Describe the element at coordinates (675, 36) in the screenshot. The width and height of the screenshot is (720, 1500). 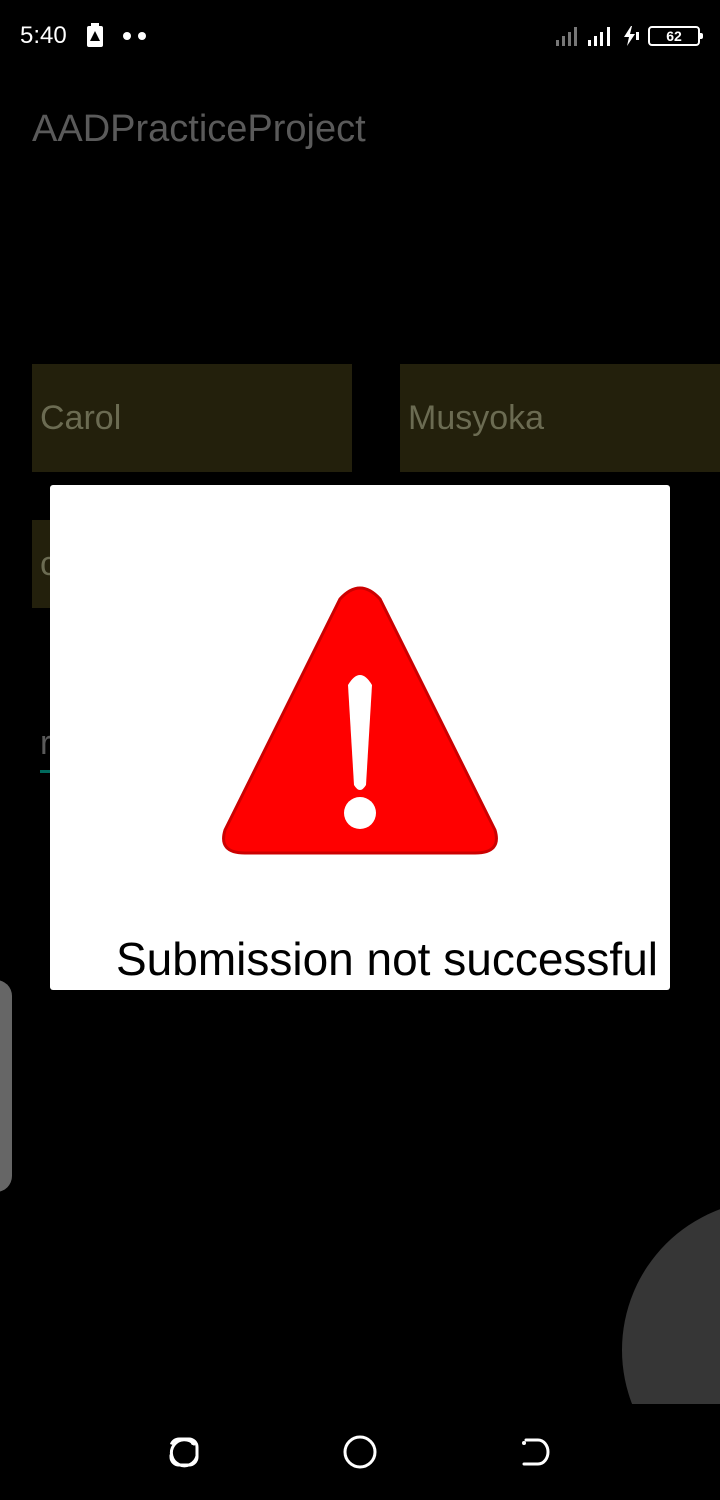
I see `battery-indicator: 62` at that location.